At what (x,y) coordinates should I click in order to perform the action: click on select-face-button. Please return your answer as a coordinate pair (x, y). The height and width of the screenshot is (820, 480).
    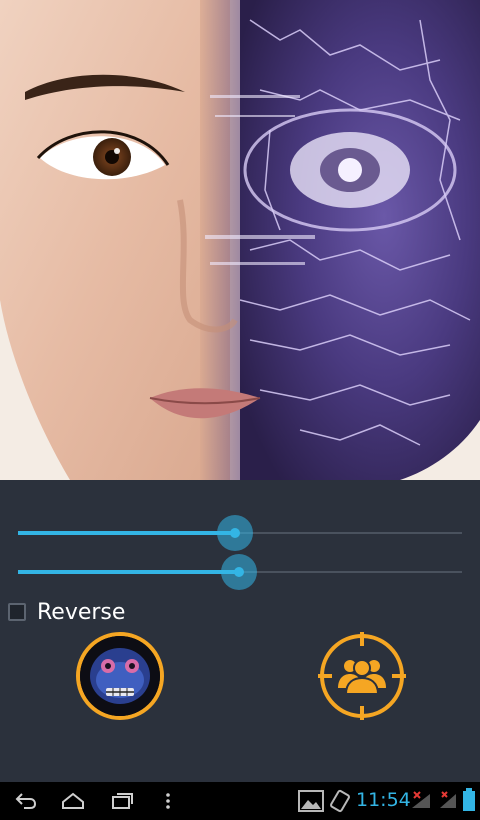
    Looking at the image, I should click on (361, 675).